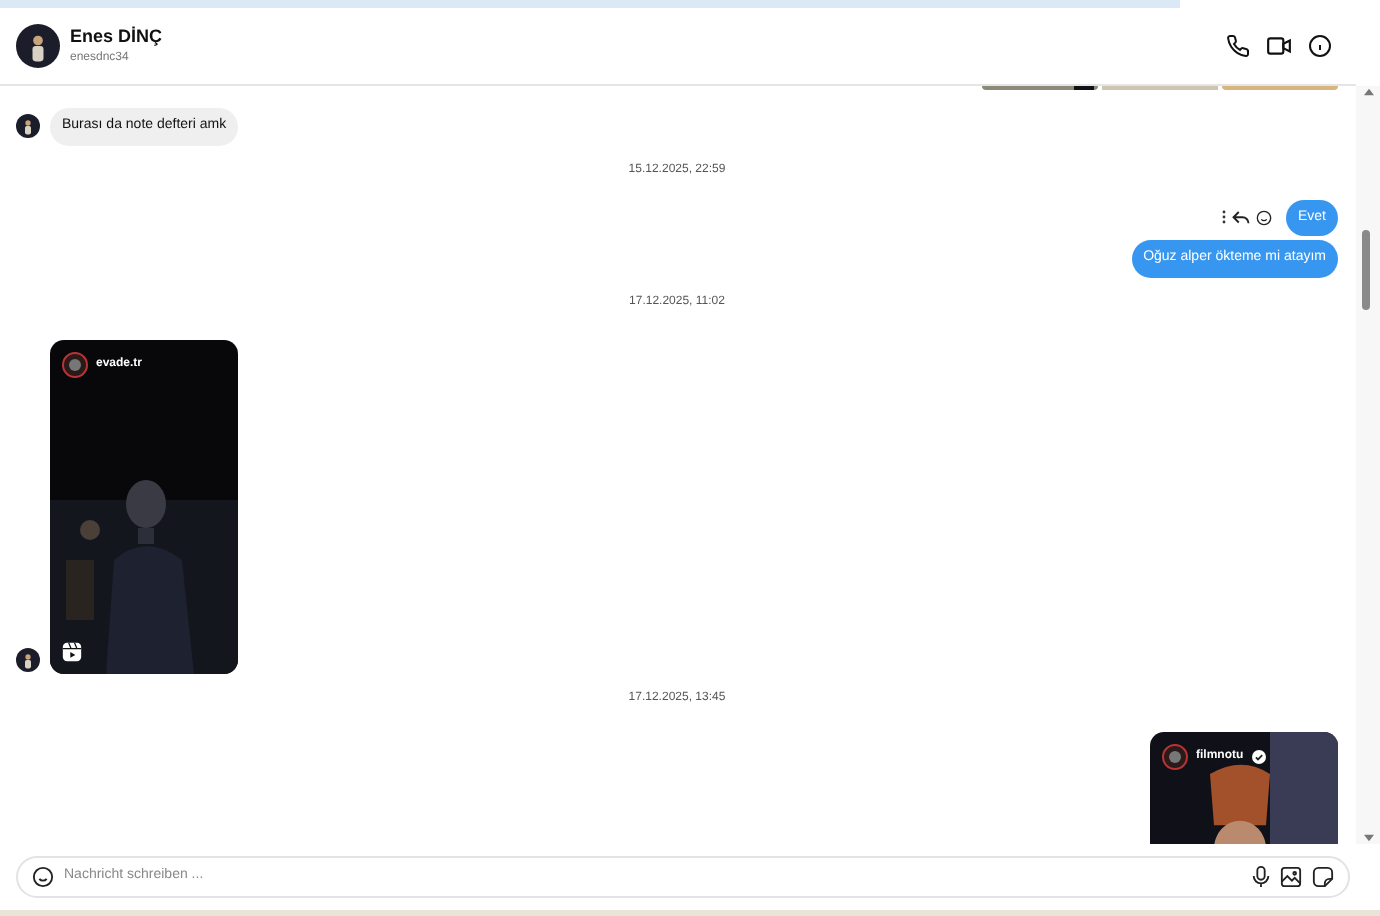 The image size is (1380, 916). Describe the element at coordinates (1261, 877) in the screenshot. I see `microphone-icon` at that location.